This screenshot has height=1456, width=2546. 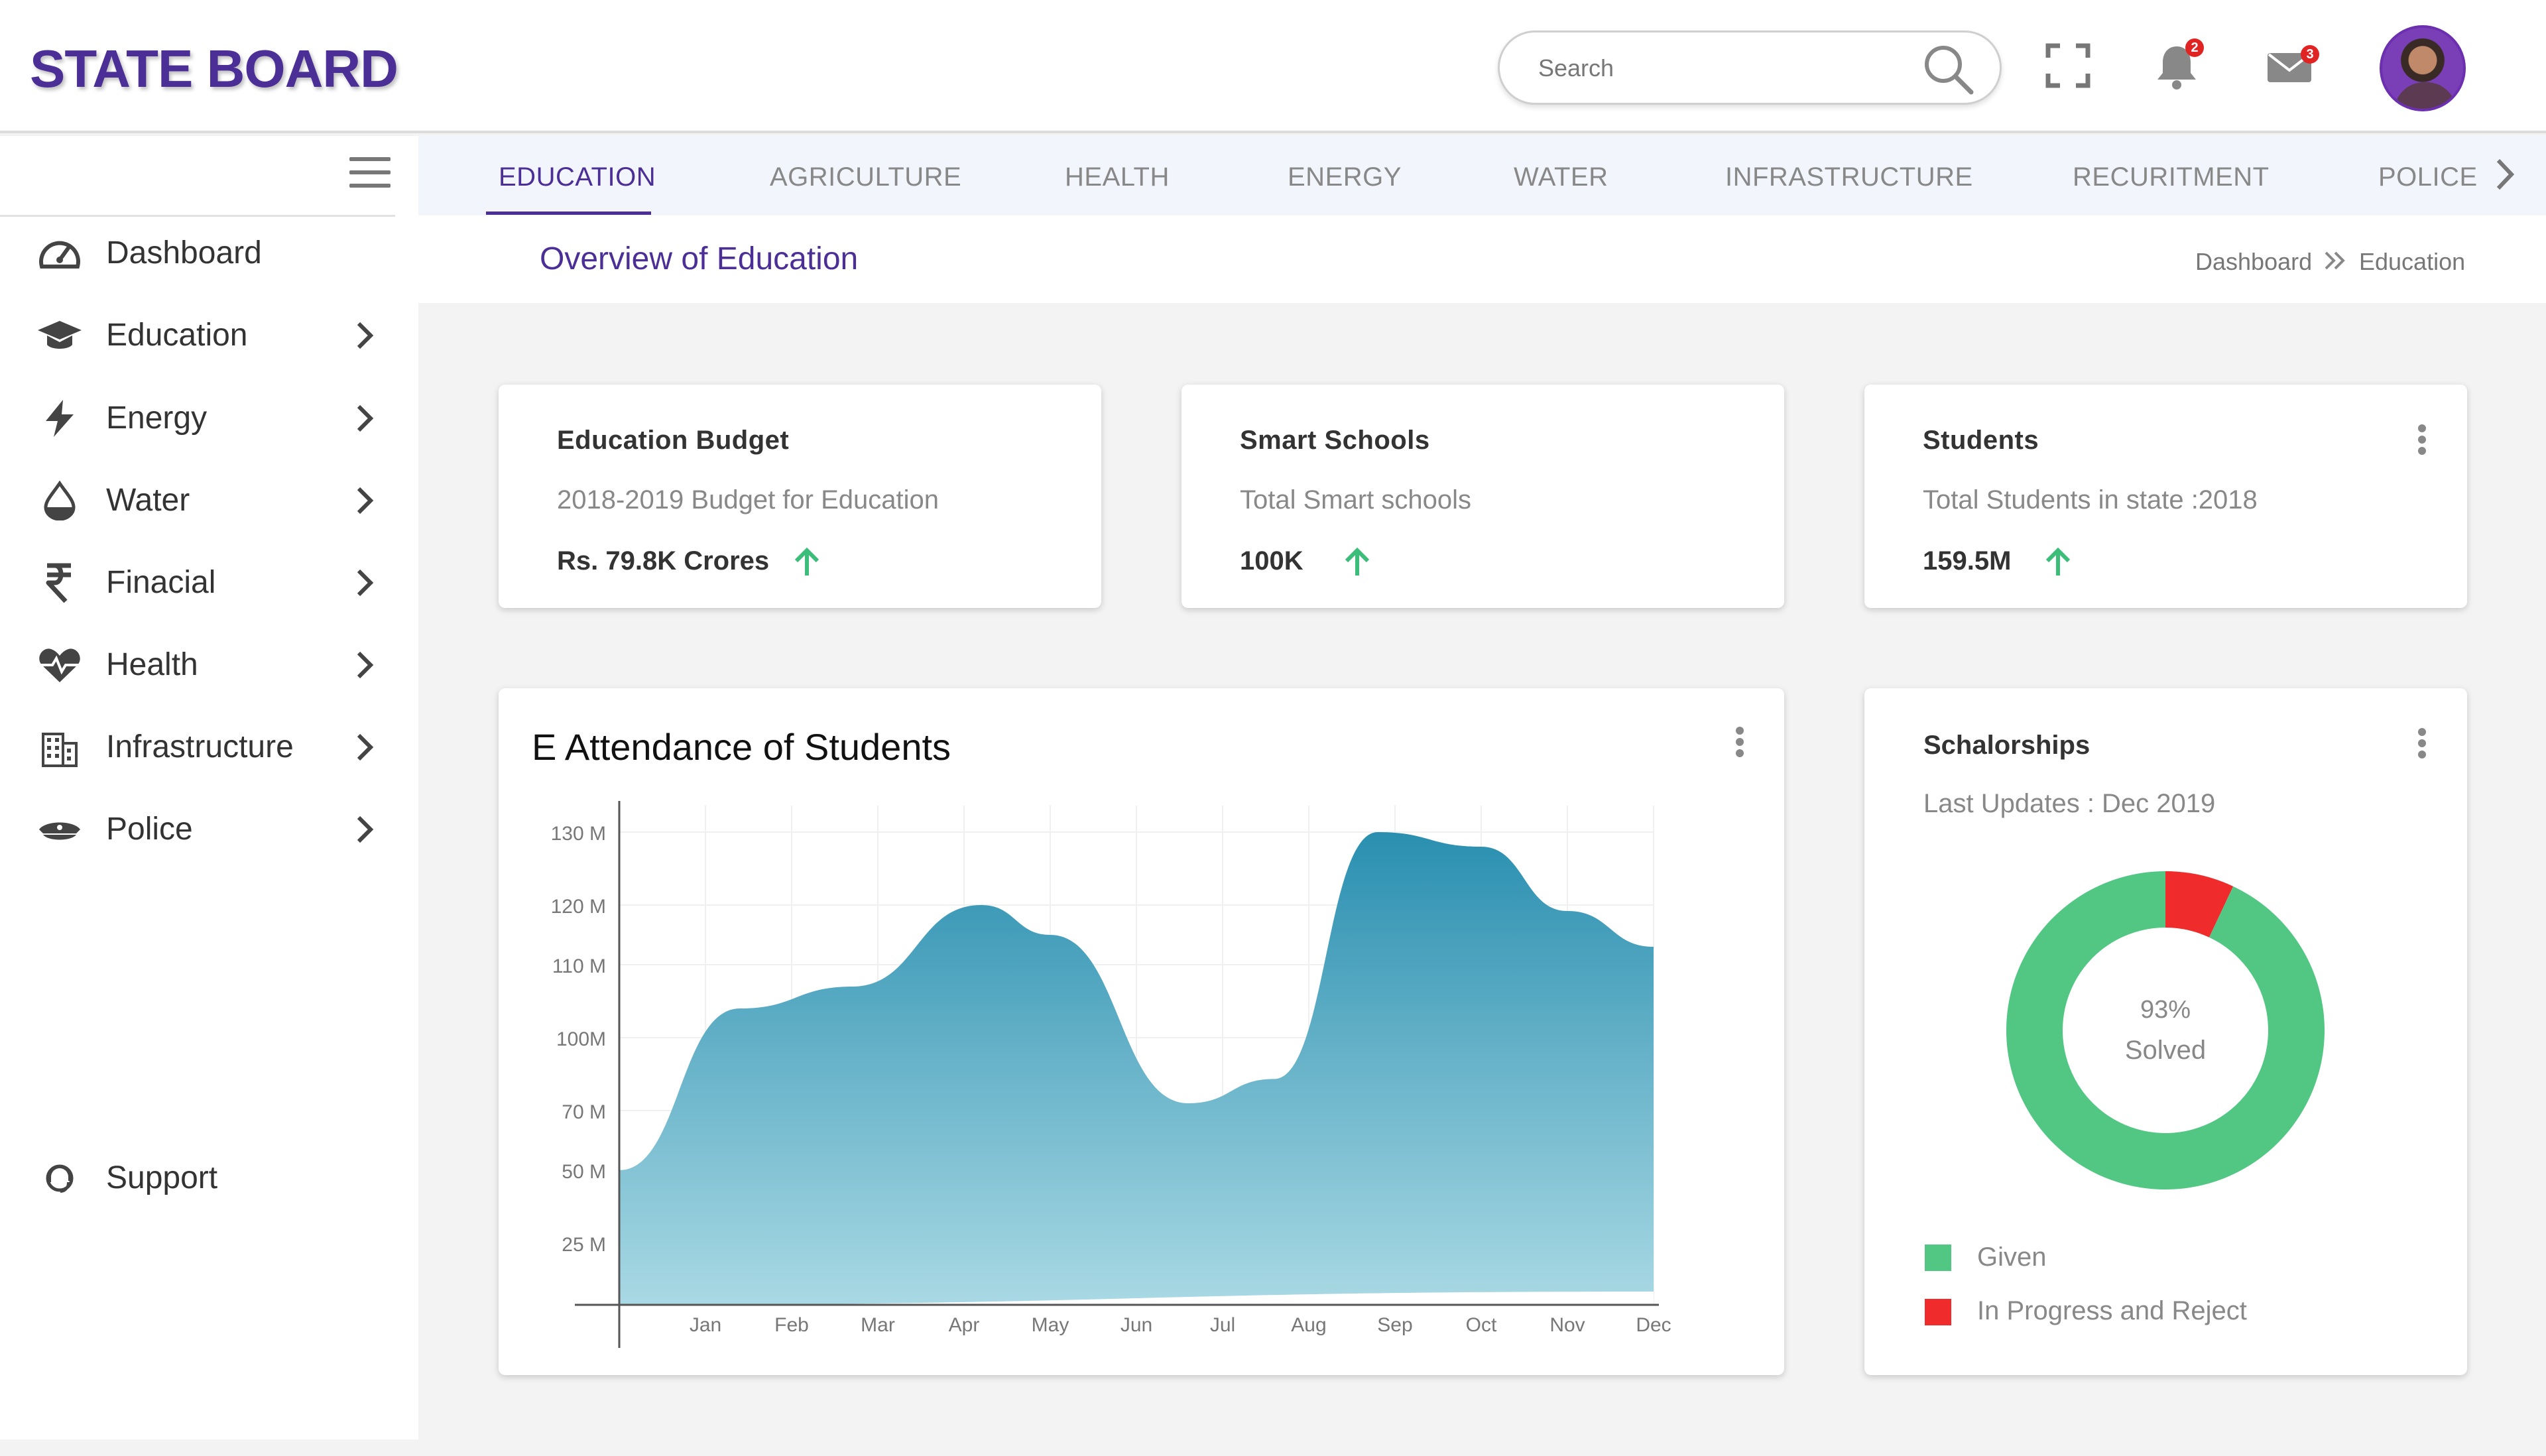 What do you see at coordinates (584, 1172) in the screenshot?
I see `y-tick-label: 50 M` at bounding box center [584, 1172].